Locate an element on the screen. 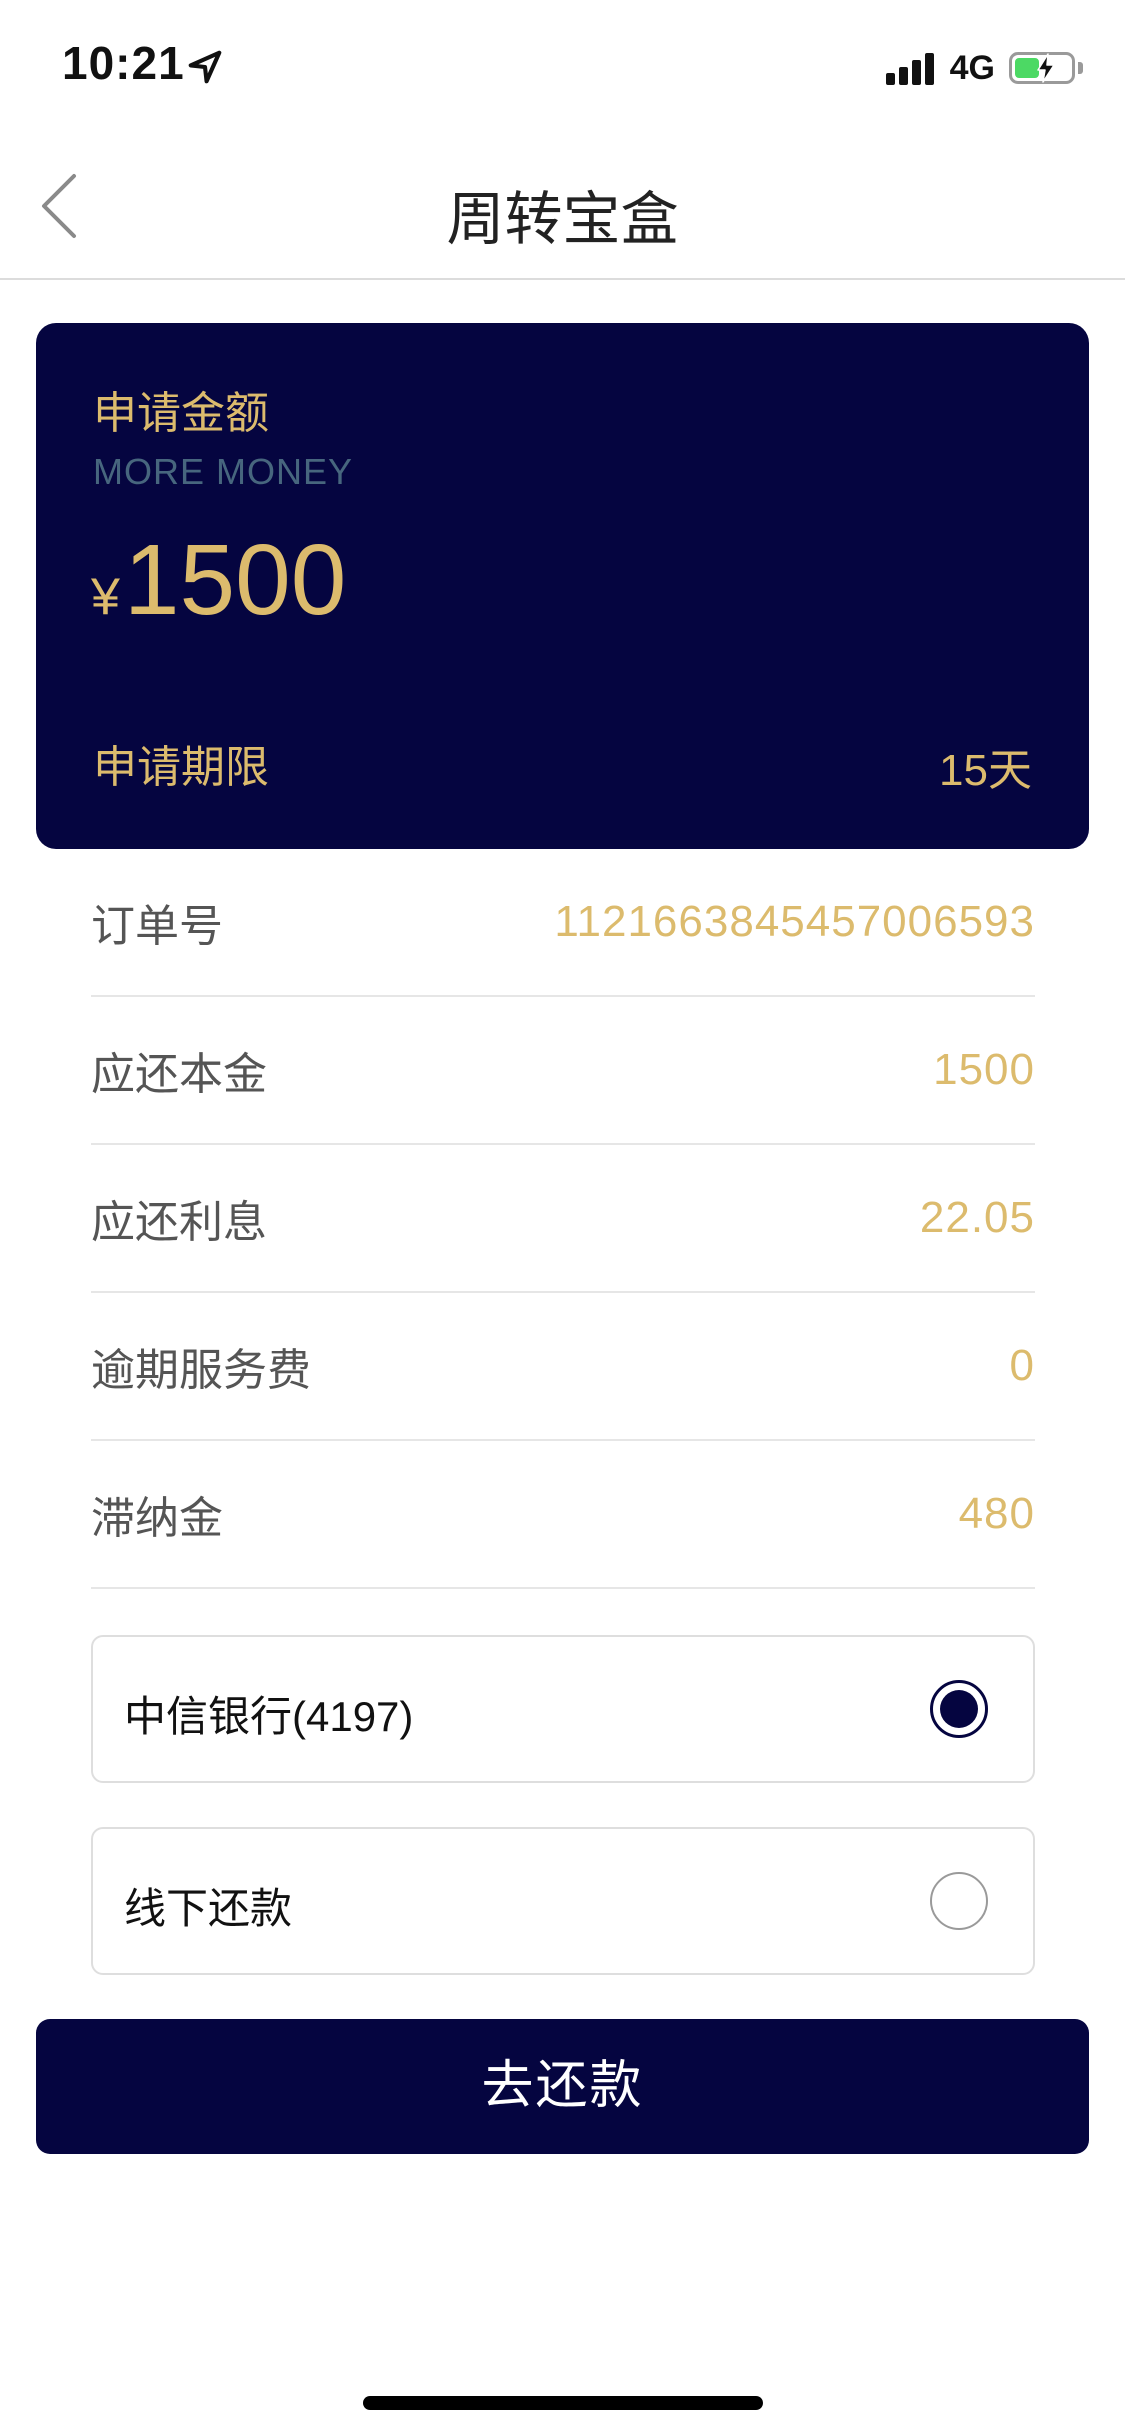 The height and width of the screenshot is (2436, 1125). payment-option-label: 中信银行(4197) is located at coordinates (269, 1716).